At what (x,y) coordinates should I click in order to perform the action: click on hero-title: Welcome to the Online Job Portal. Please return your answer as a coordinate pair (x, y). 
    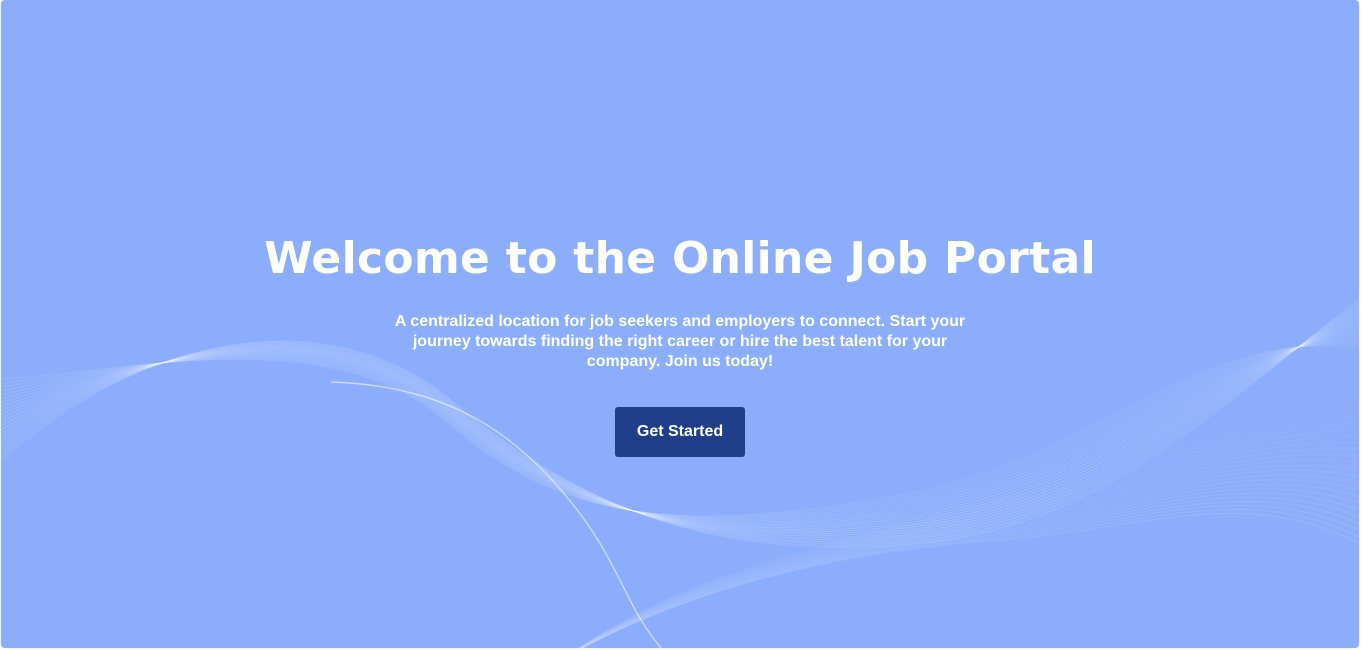
    Looking at the image, I should click on (680, 258).